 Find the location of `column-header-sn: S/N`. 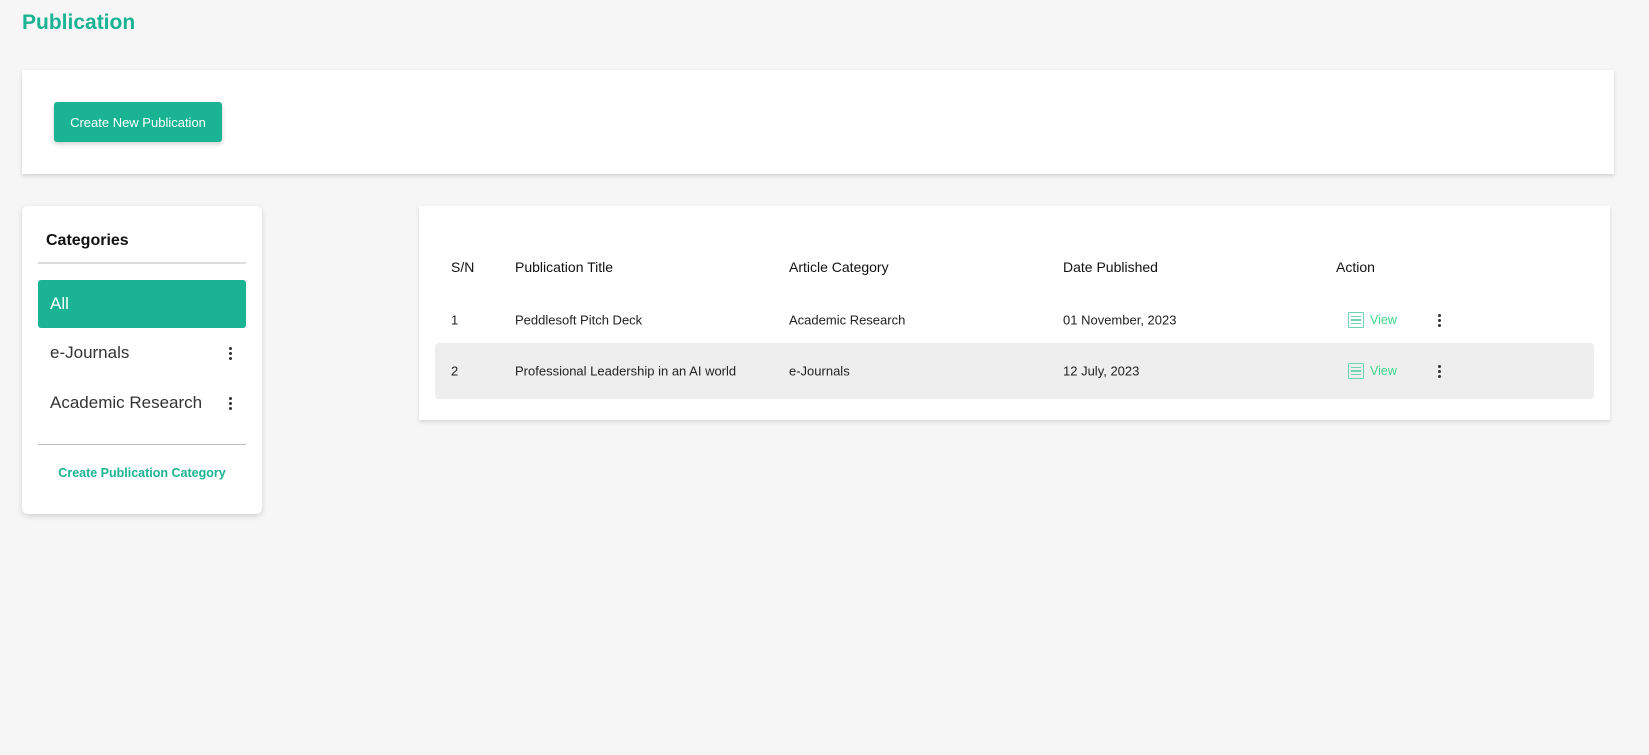

column-header-sn: S/N is located at coordinates (463, 267).